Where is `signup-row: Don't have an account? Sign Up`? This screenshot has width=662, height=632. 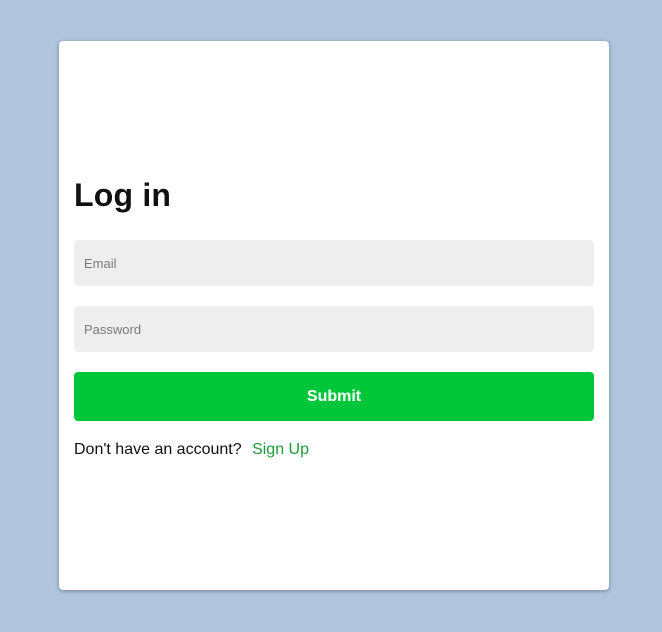
signup-row: Don't have an account? Sign Up is located at coordinates (191, 450).